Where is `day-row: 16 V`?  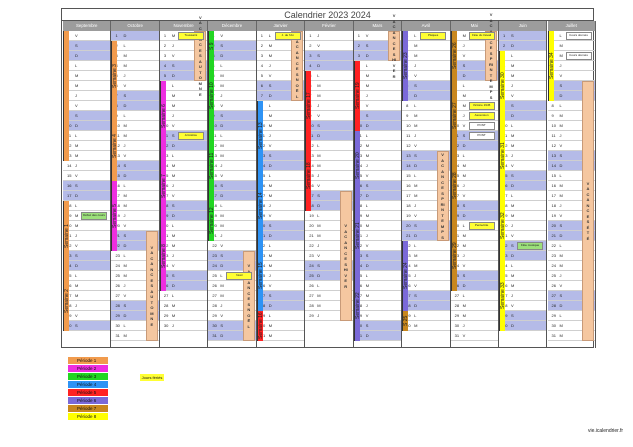 day-row: 16 V is located at coordinates (329, 186).